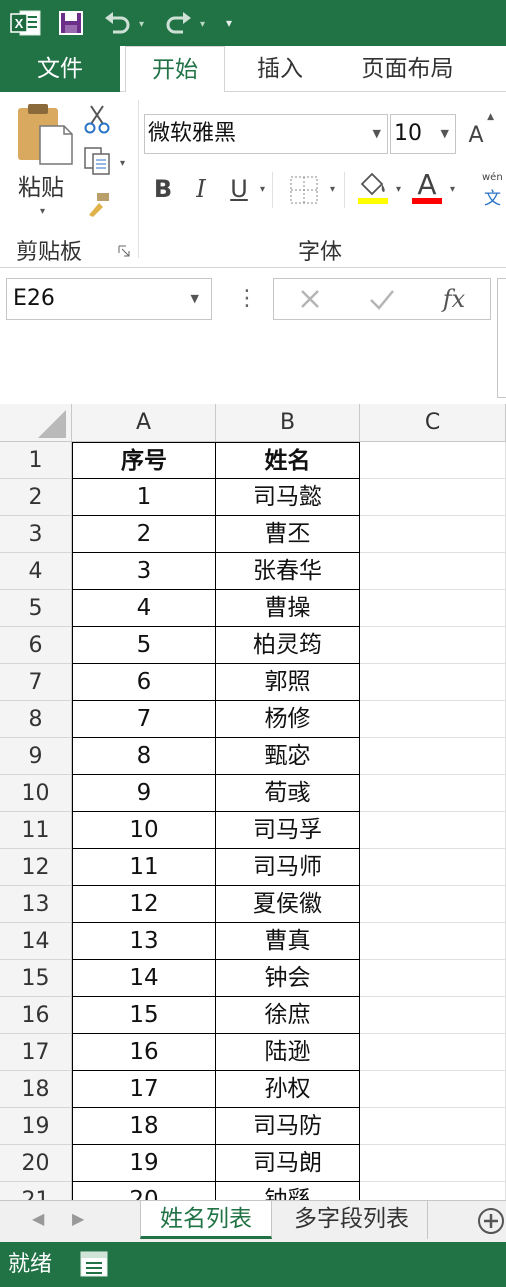 The image size is (506, 1287). I want to click on cell-b: 司马孚, so click(288, 830).